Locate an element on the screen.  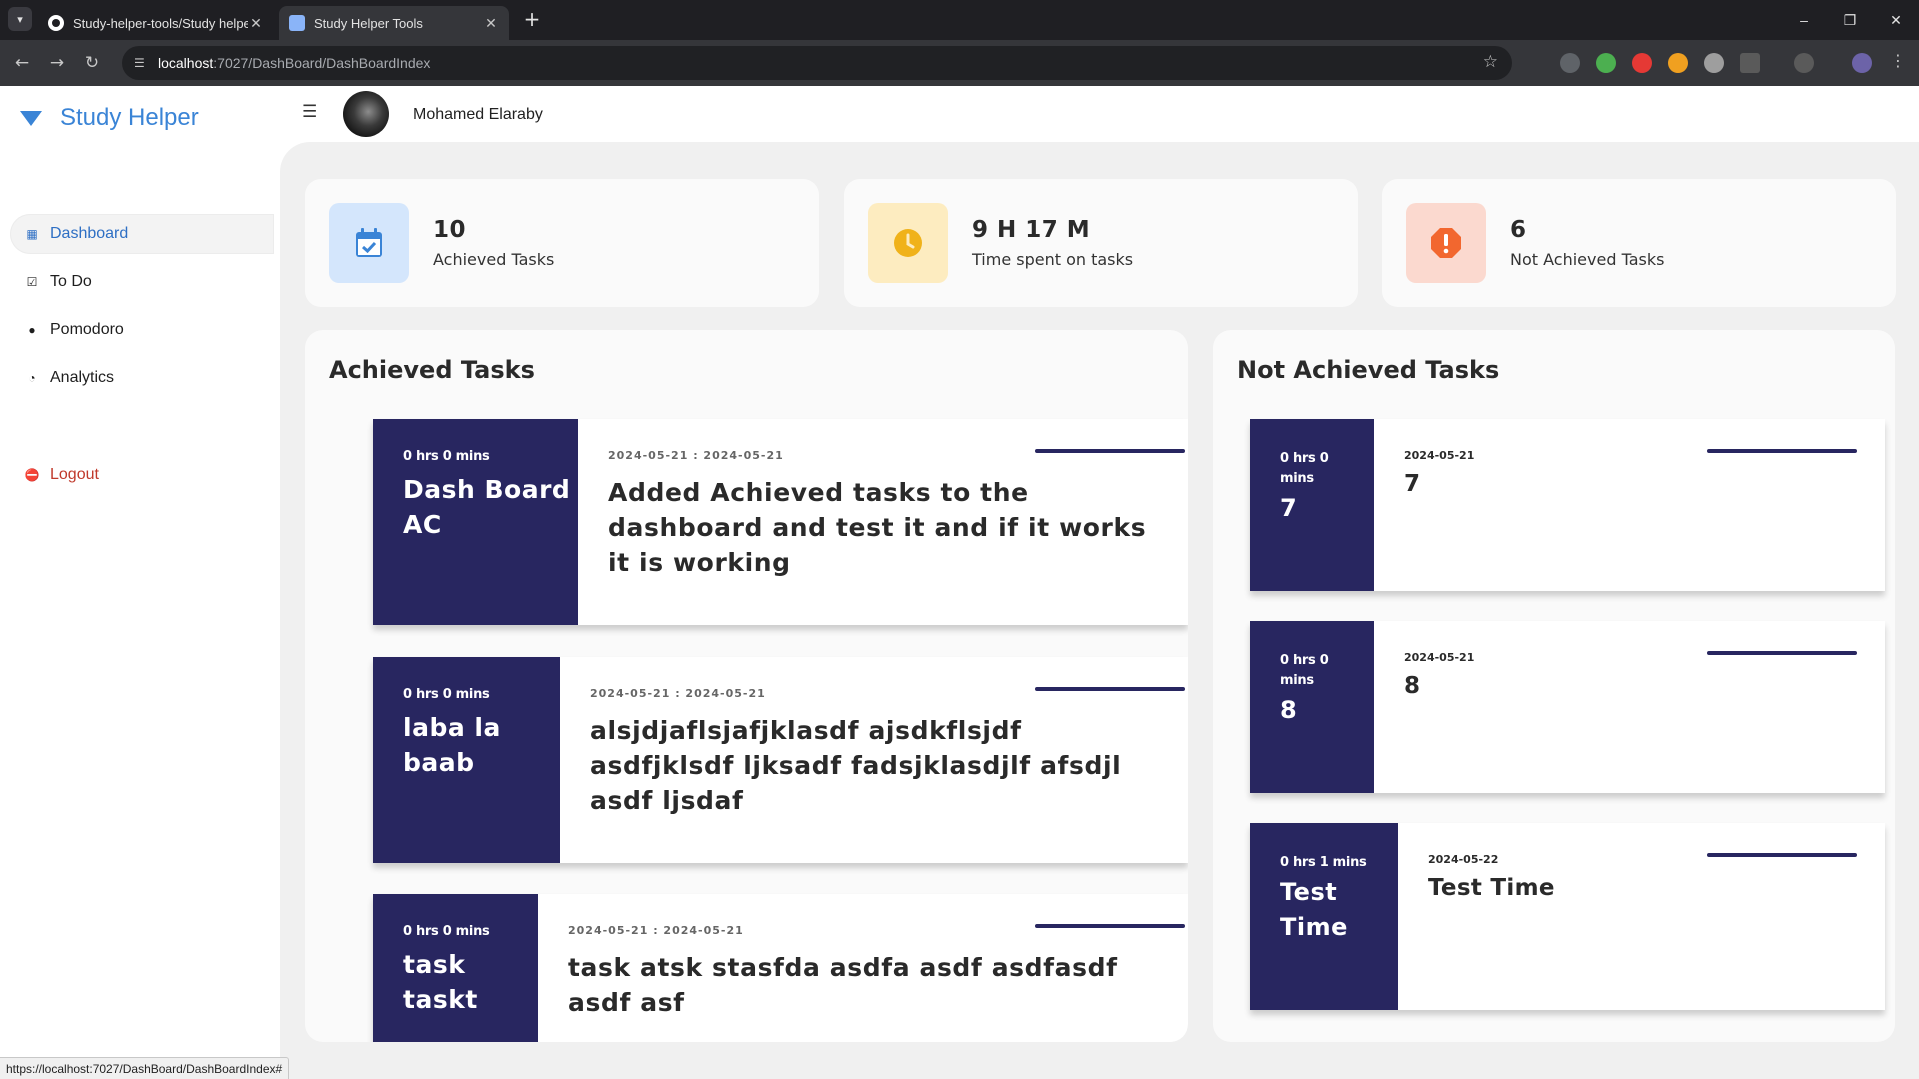
stat-value: 9 H 17 M is located at coordinates (1031, 230).